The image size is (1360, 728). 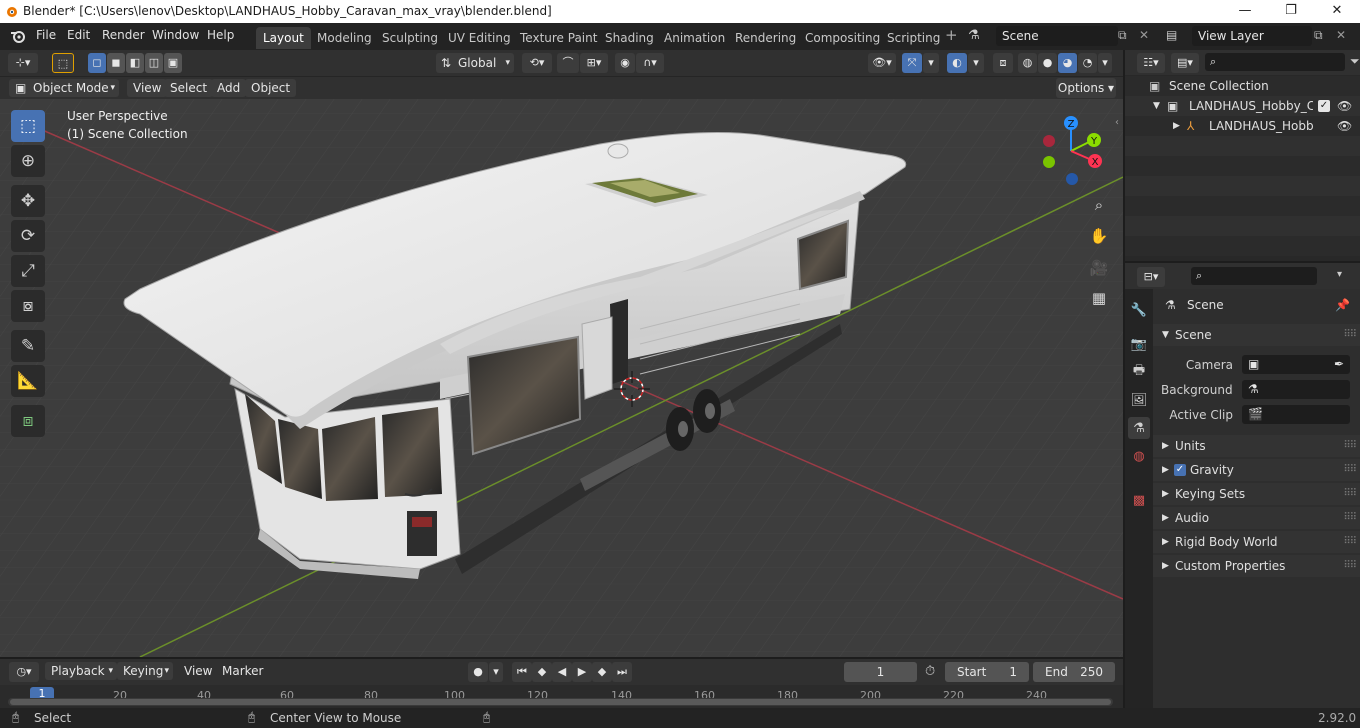 I want to click on current-frame-field: 1, so click(x=880, y=672).